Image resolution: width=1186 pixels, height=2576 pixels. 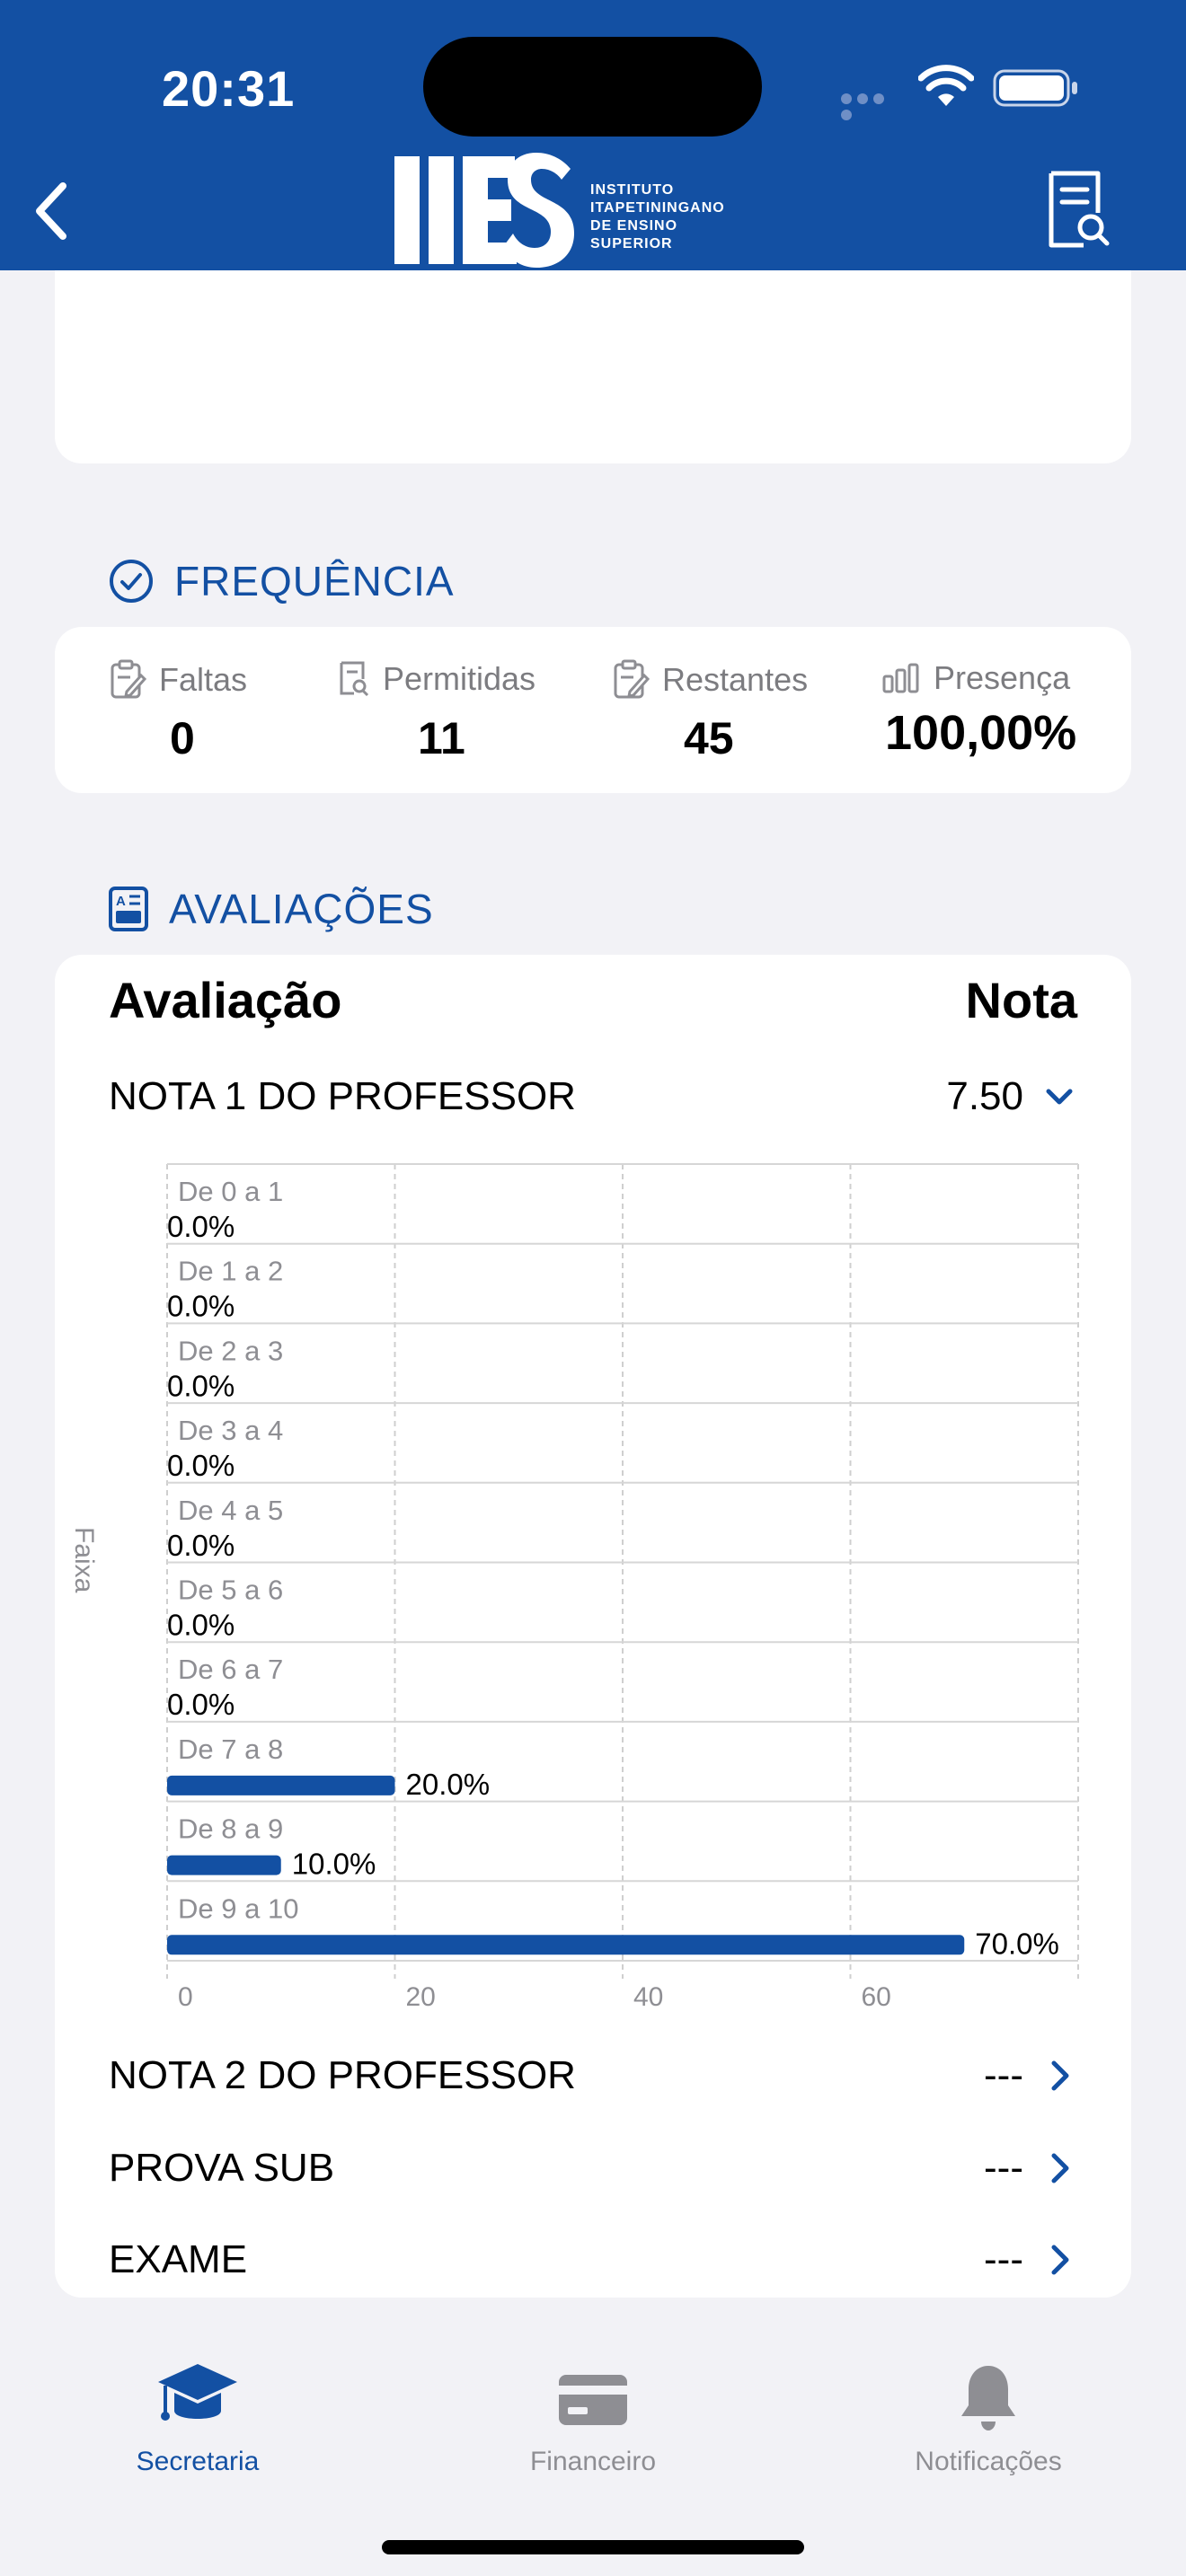 What do you see at coordinates (230, 1430) in the screenshot?
I see `chart-category-label: De 3 a 4` at bounding box center [230, 1430].